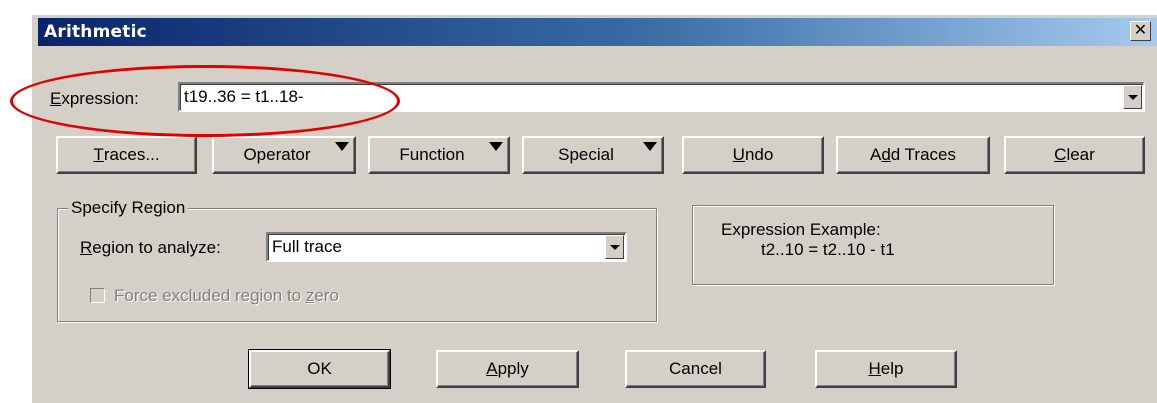  What do you see at coordinates (913, 155) in the screenshot?
I see `add-traces-button: Add Traces` at bounding box center [913, 155].